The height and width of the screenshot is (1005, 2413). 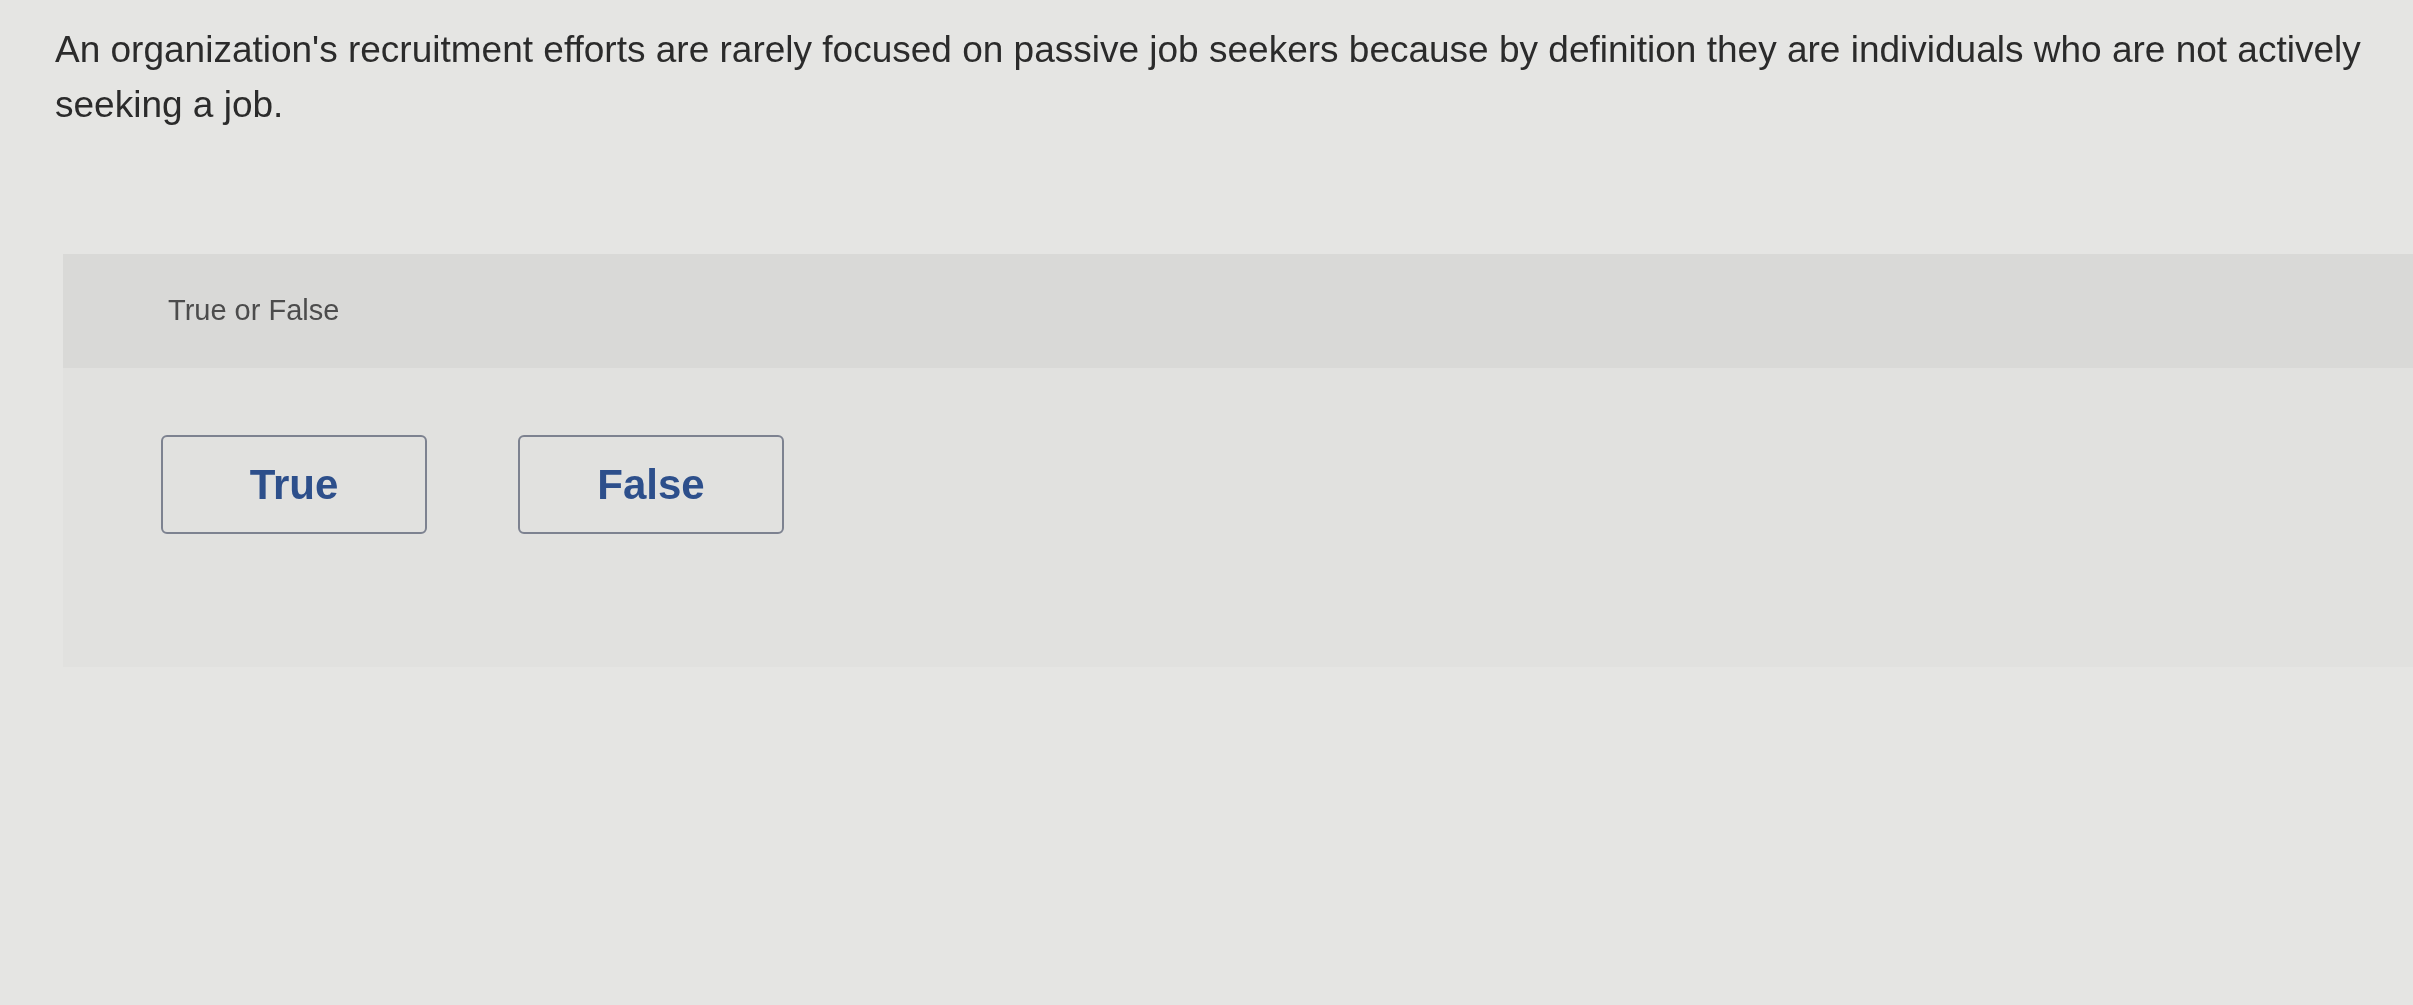 What do you see at coordinates (651, 484) in the screenshot?
I see `answer-option-button: False` at bounding box center [651, 484].